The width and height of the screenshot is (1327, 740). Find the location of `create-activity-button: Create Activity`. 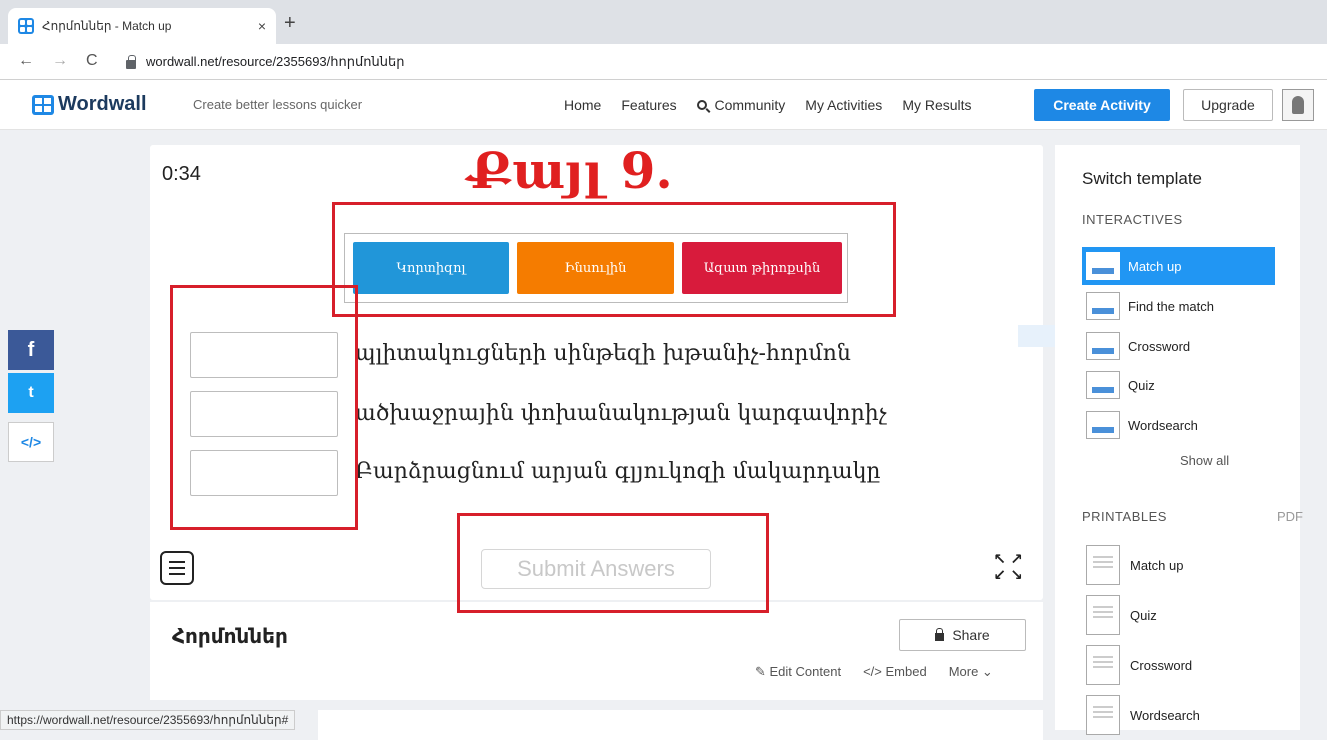

create-activity-button: Create Activity is located at coordinates (1102, 105).